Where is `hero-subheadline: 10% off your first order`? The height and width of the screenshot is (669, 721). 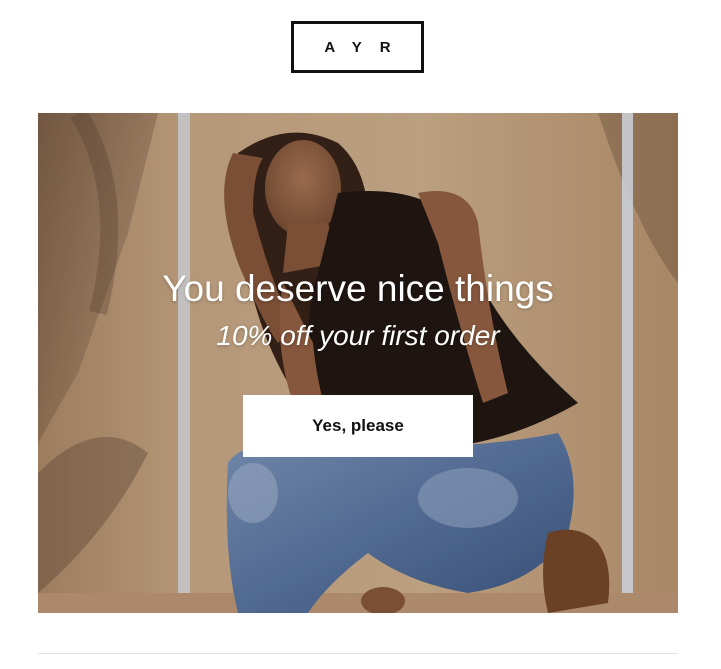
hero-subheadline: 10% off your first order is located at coordinates (358, 335).